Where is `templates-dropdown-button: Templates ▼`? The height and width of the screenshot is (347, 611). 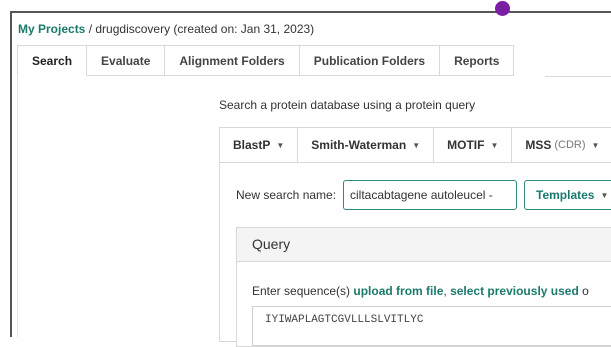
templates-dropdown-button: Templates ▼ is located at coordinates (567, 195).